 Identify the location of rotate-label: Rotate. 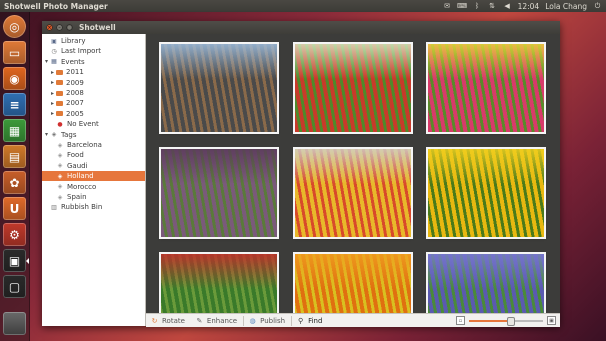
(173, 320).